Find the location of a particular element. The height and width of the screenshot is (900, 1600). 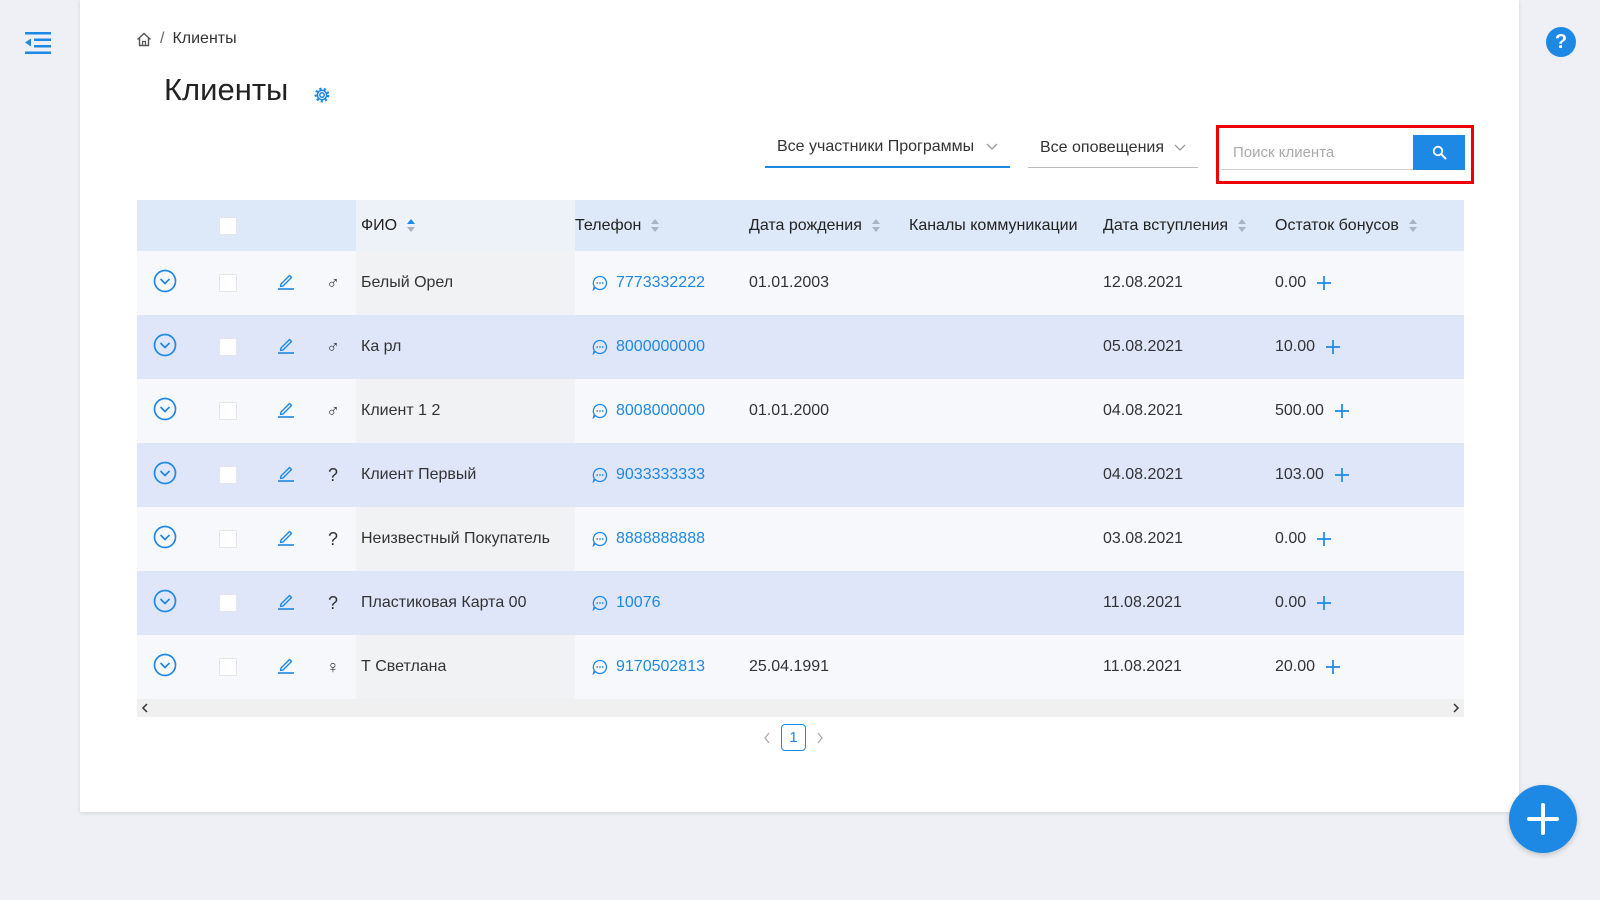

phone-link: 10076 is located at coordinates (638, 603).